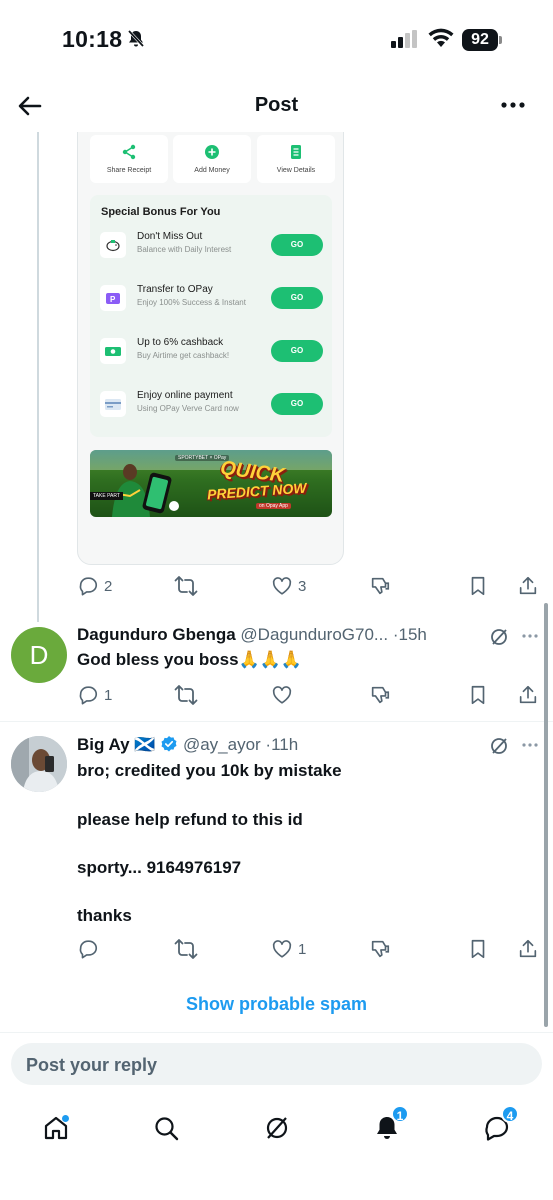  I want to click on page-title: Post, so click(276, 105).